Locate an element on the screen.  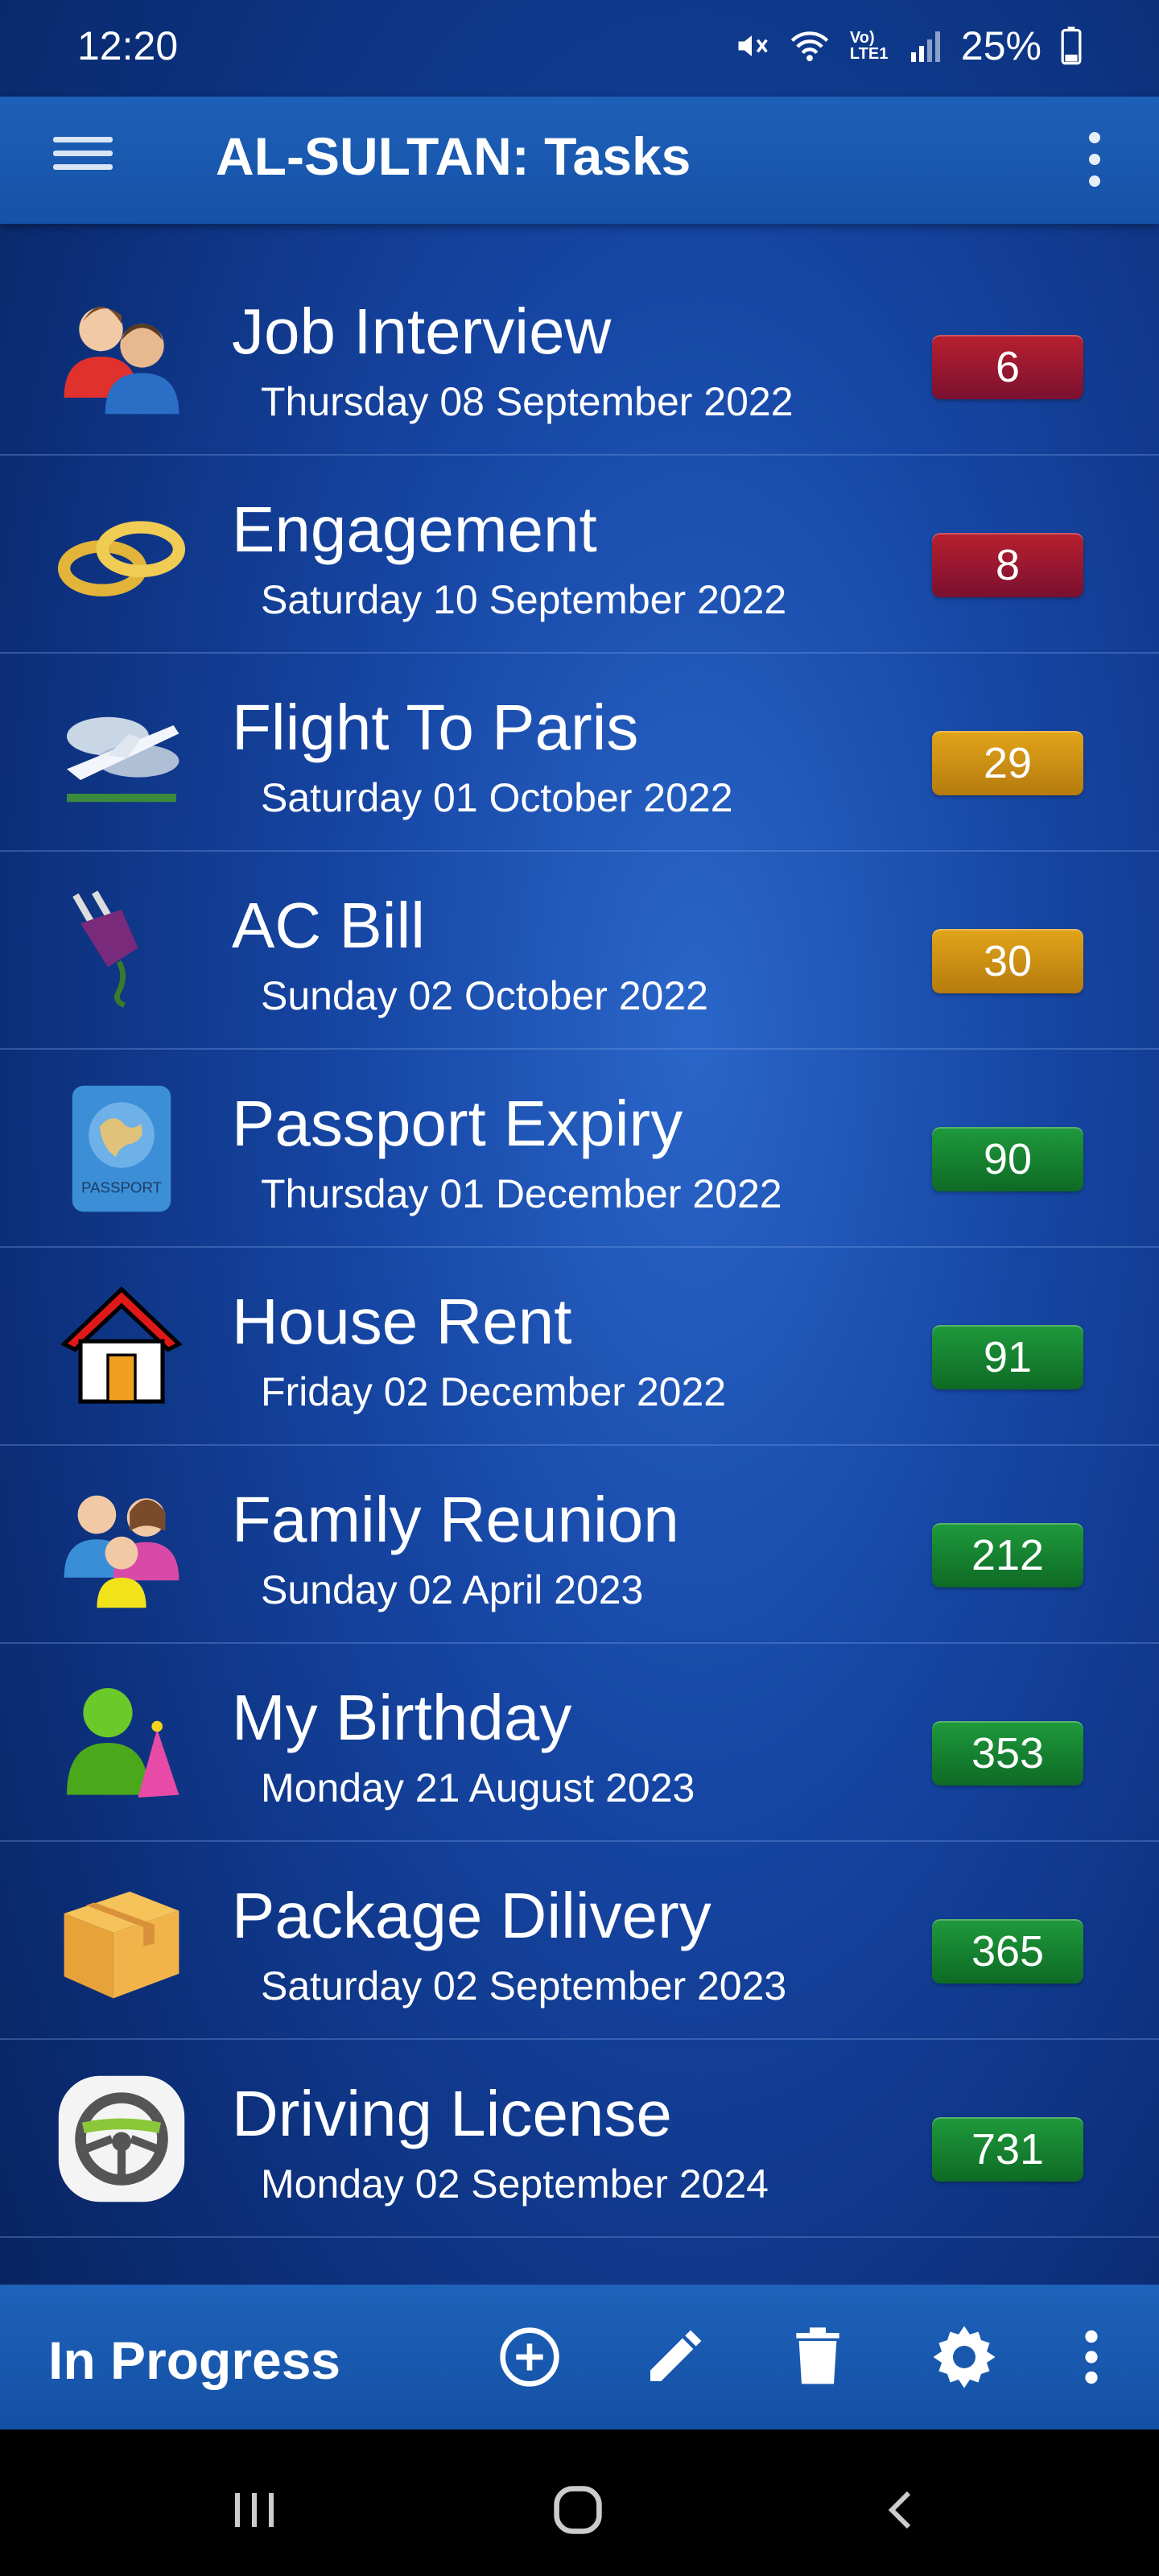
days-remaining-badge: 8 is located at coordinates (1007, 565).